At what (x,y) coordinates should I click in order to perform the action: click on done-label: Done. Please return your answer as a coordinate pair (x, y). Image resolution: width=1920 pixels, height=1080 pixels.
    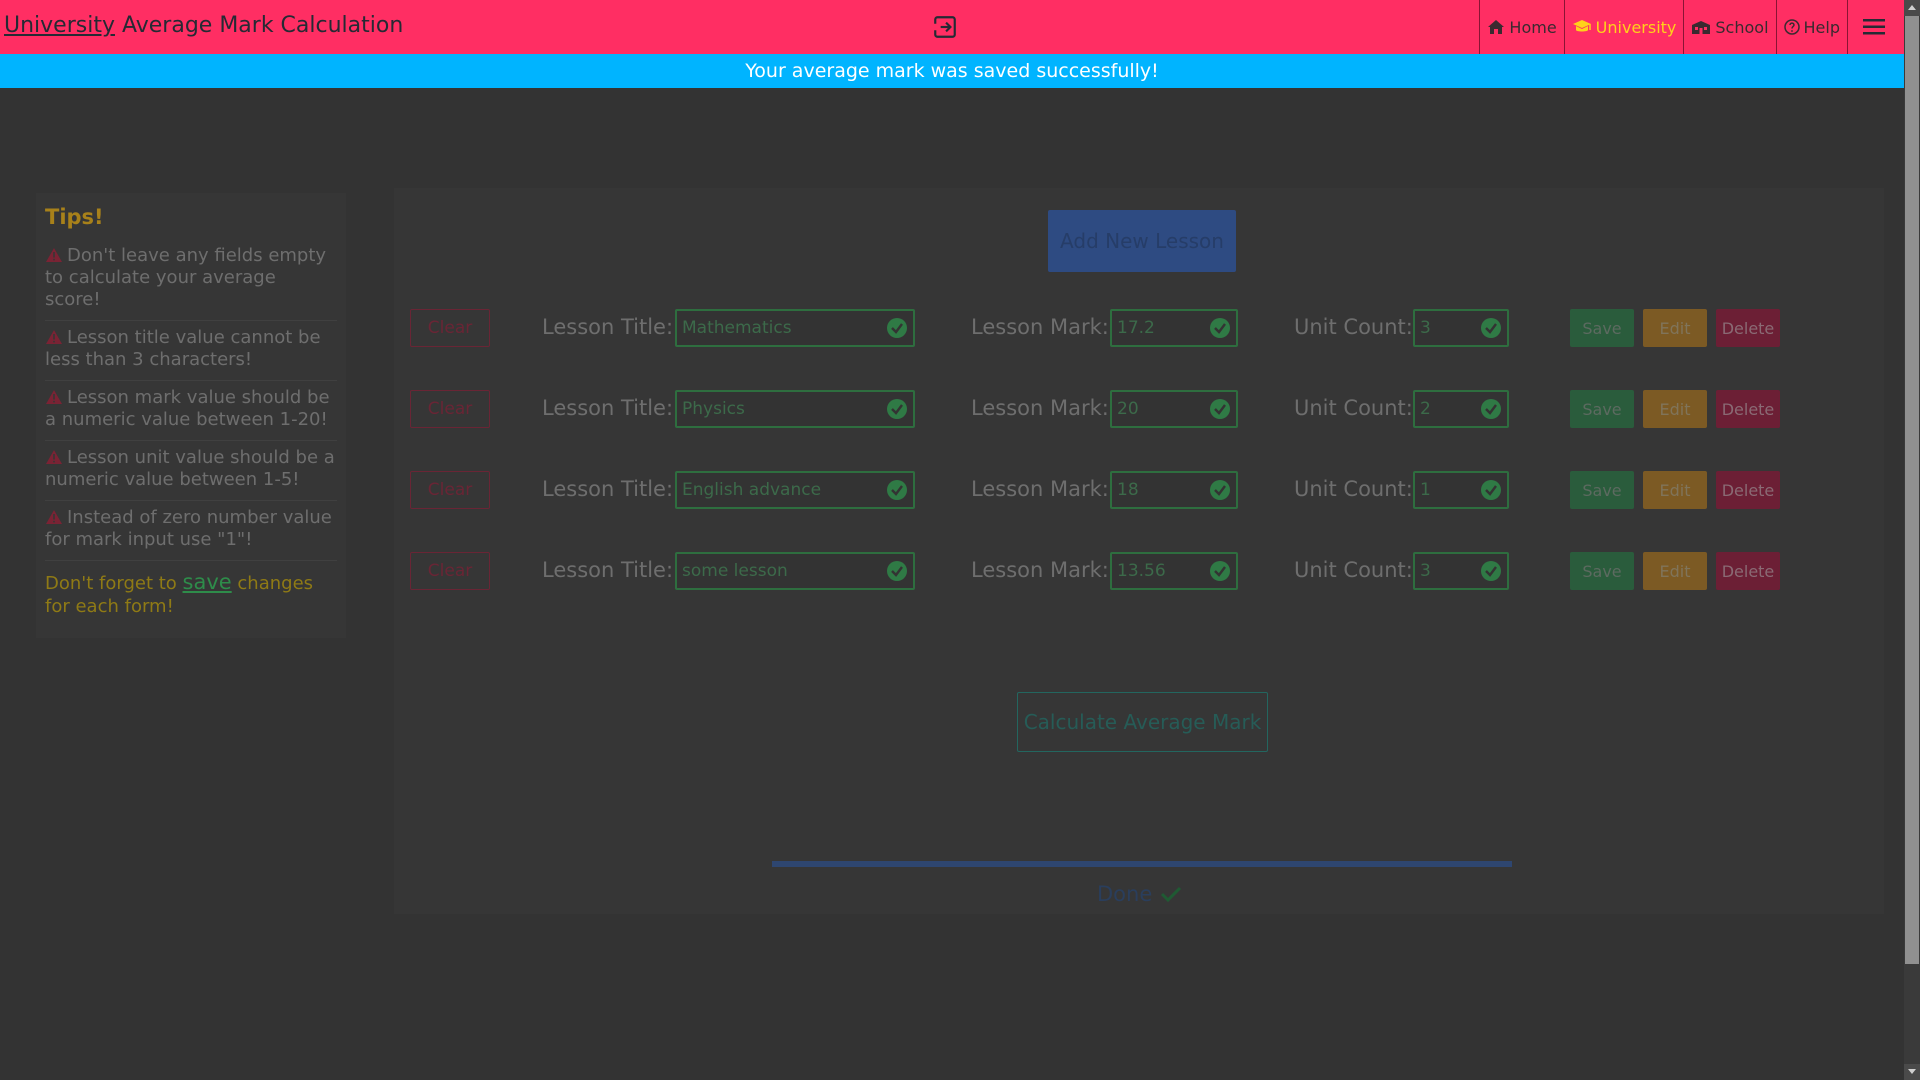
    Looking at the image, I should click on (1125, 894).